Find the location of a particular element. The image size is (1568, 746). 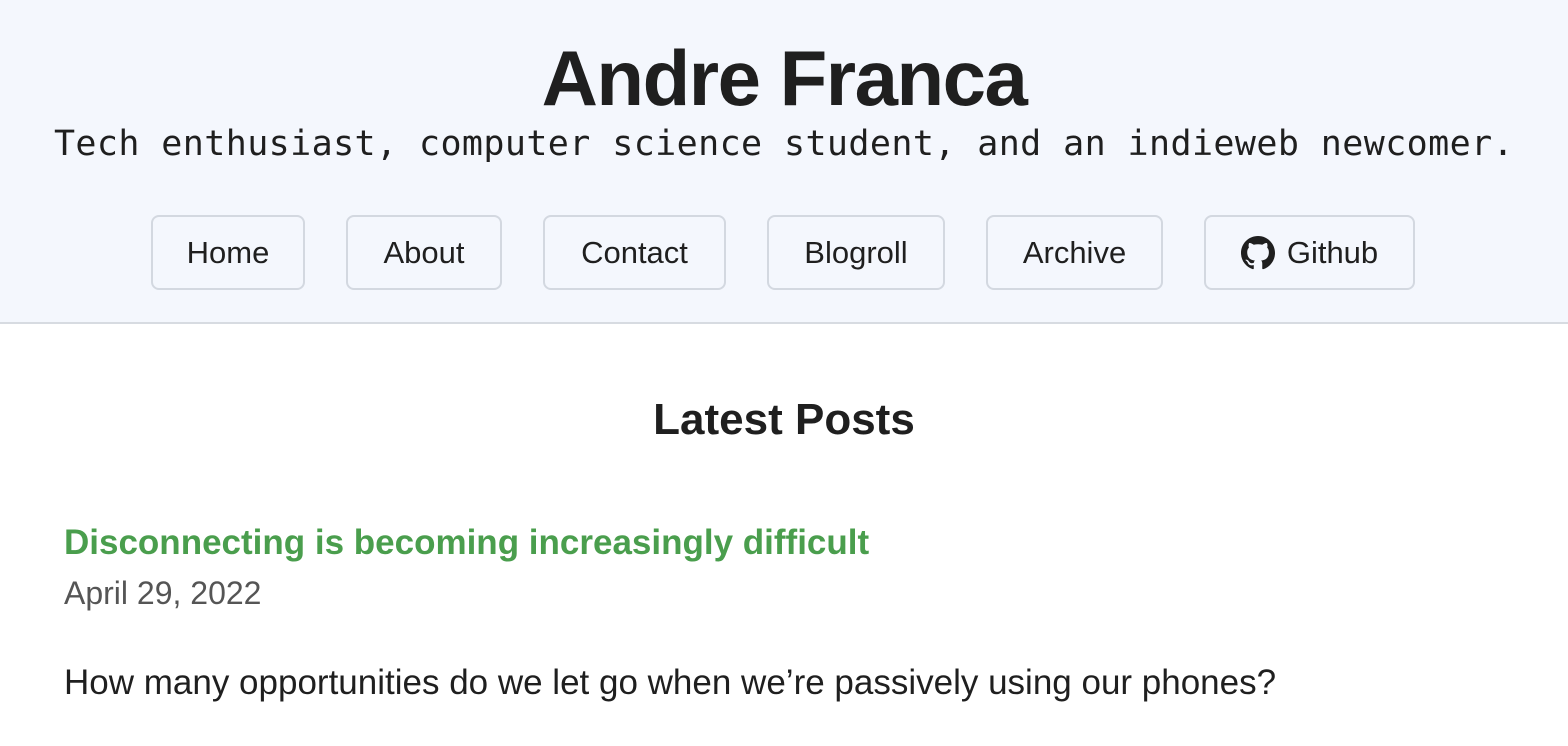

nav-archive-label: Archive is located at coordinates (1074, 252).